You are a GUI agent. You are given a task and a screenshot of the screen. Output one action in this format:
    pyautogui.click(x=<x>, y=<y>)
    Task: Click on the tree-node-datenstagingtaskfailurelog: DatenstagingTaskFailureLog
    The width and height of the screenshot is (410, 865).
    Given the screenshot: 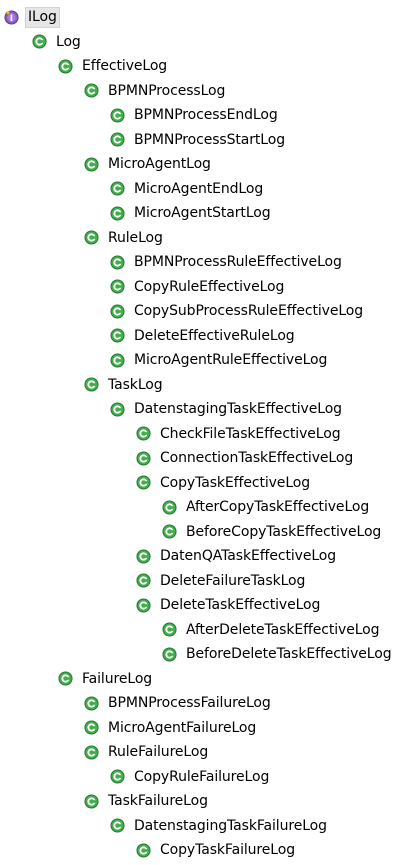 What is the action you would take?
    pyautogui.click(x=205, y=826)
    